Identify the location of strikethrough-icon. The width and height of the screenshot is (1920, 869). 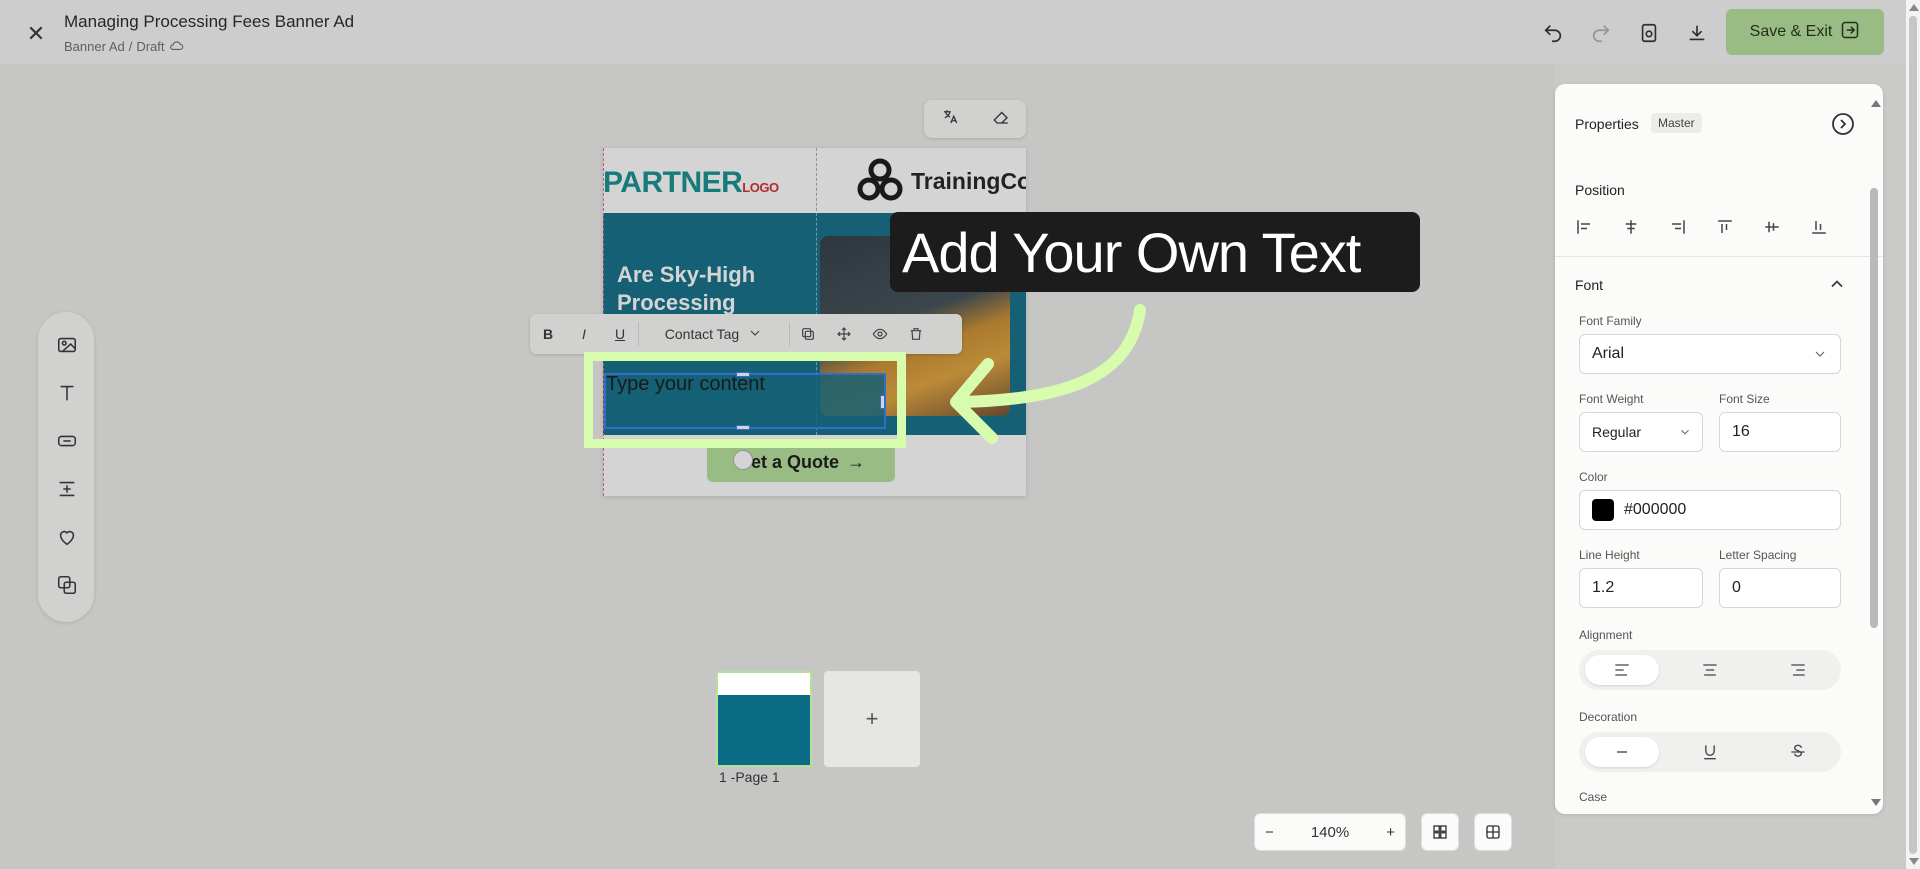
(1798, 752).